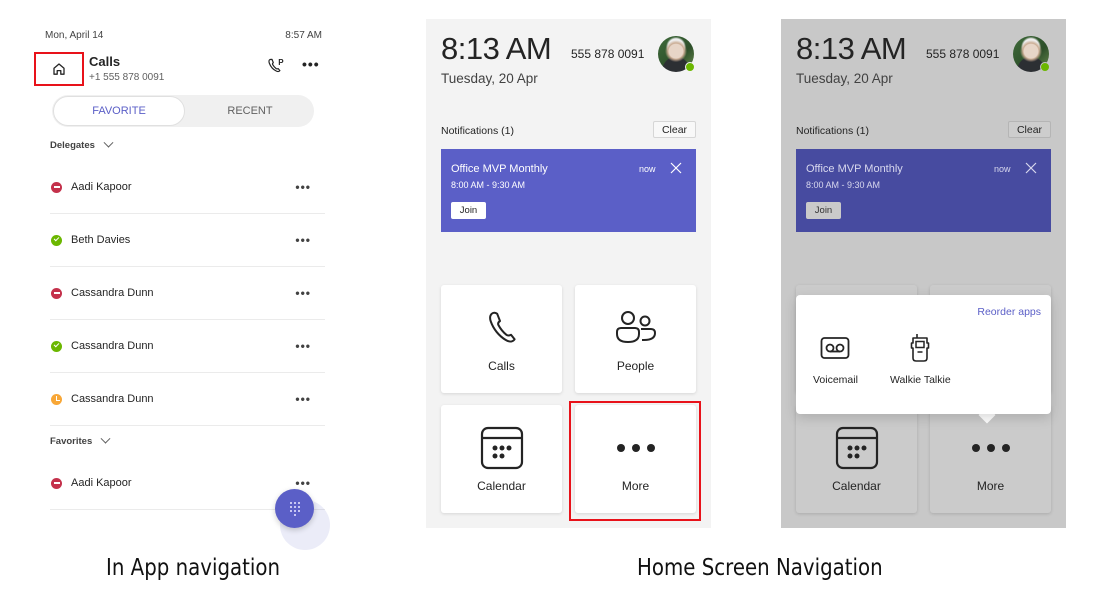 This screenshot has height=600, width=1100. What do you see at coordinates (835, 380) in the screenshot?
I see `app-label: Voicemail` at bounding box center [835, 380].